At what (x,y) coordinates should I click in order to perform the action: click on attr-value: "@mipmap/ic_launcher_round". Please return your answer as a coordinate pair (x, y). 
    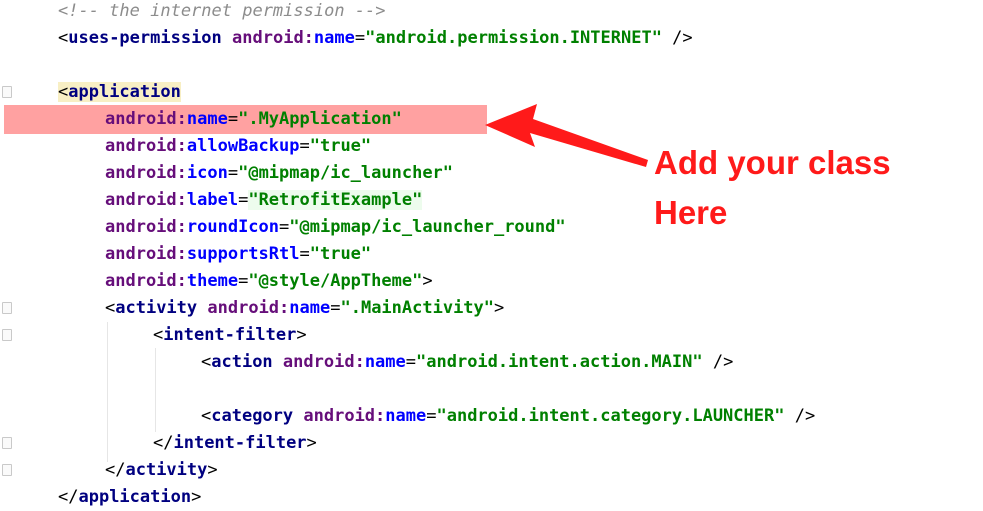
    Looking at the image, I should click on (427, 227).